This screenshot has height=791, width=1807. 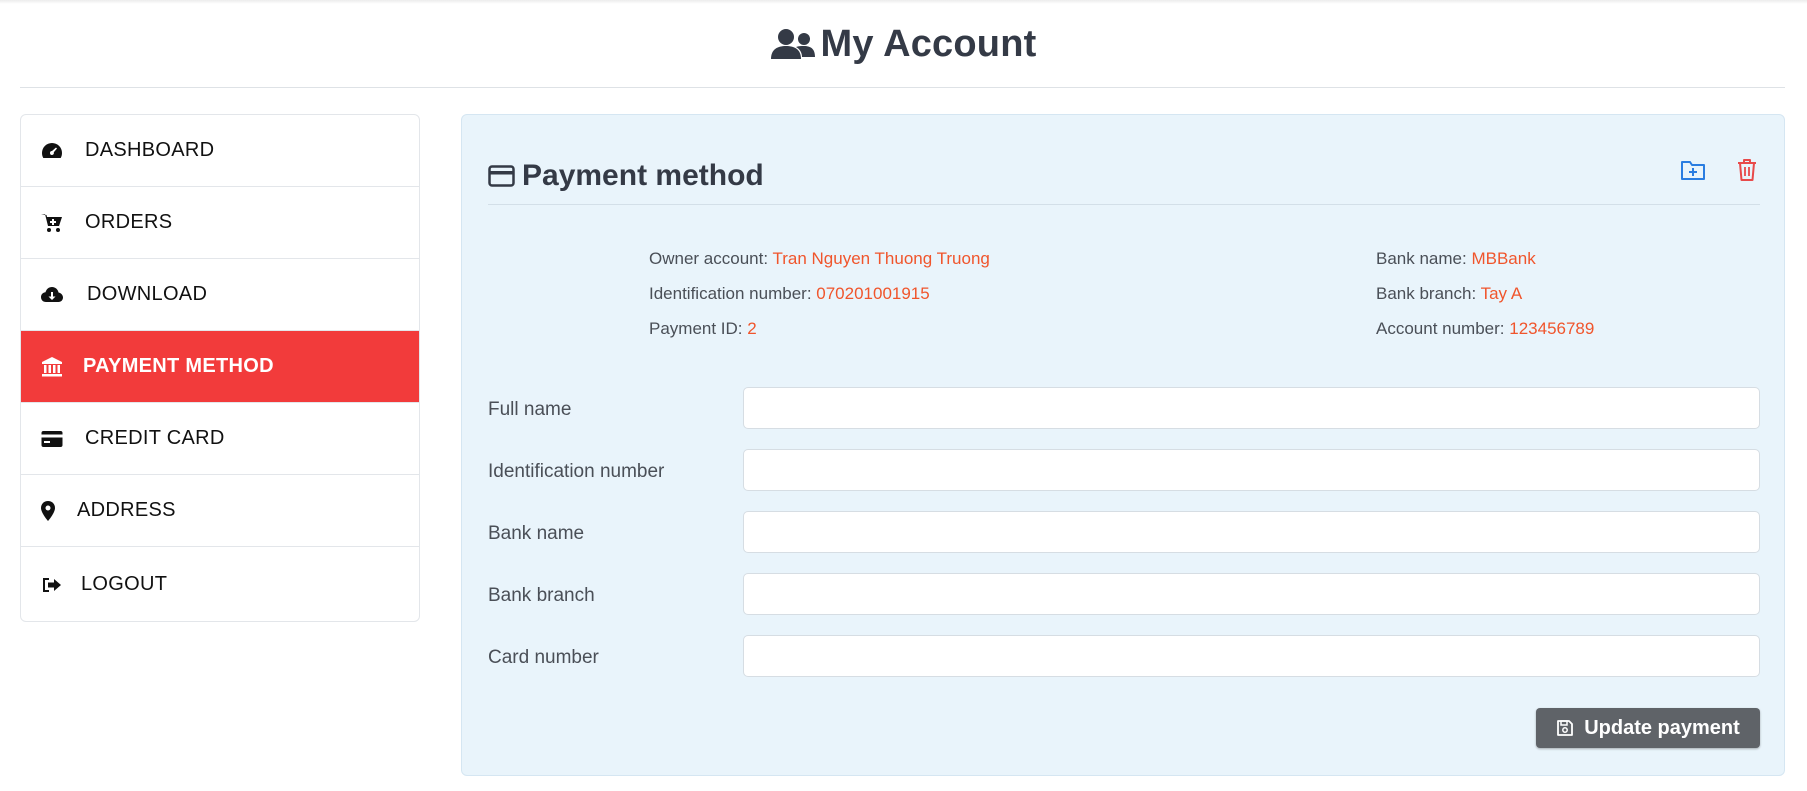 I want to click on sidebar-item-orders: ORDERS, so click(x=220, y=223).